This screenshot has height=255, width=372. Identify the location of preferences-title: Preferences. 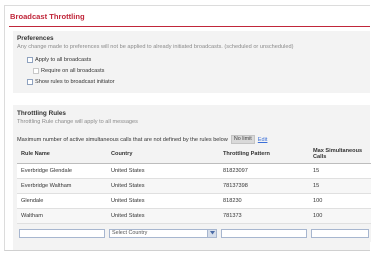
(35, 38).